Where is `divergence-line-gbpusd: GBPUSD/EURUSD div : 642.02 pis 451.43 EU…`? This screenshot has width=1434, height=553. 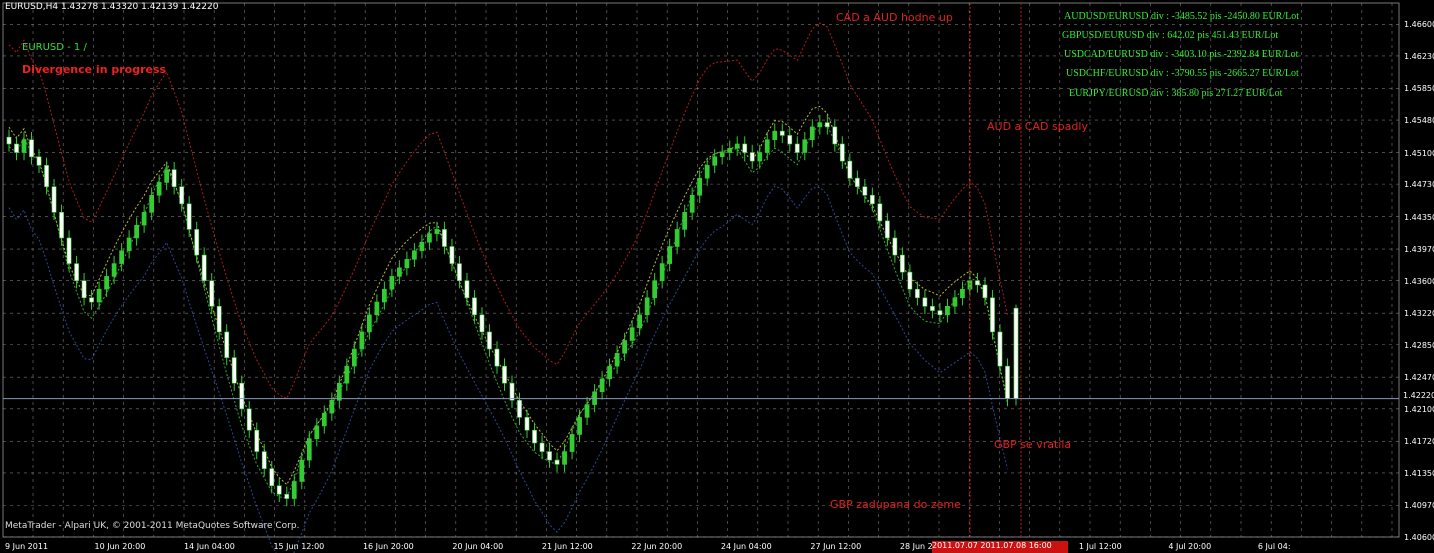
divergence-line-gbpusd: GBPUSD/EURUSD div : 642.02 pis 451.43 EU… is located at coordinates (1170, 35).